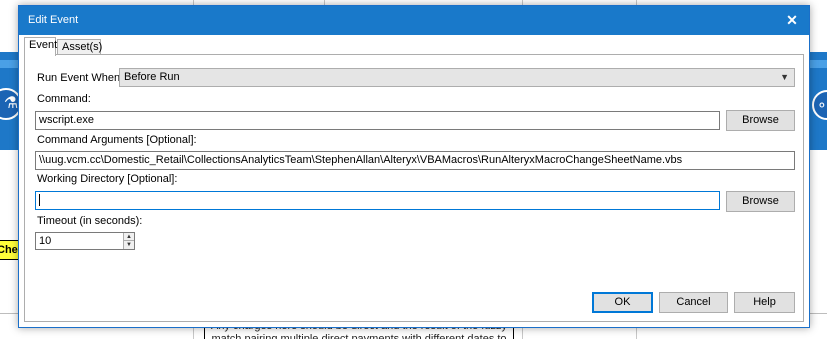 The image size is (827, 339). I want to click on timeout-label: Timeout (in seconds):, so click(90, 221).